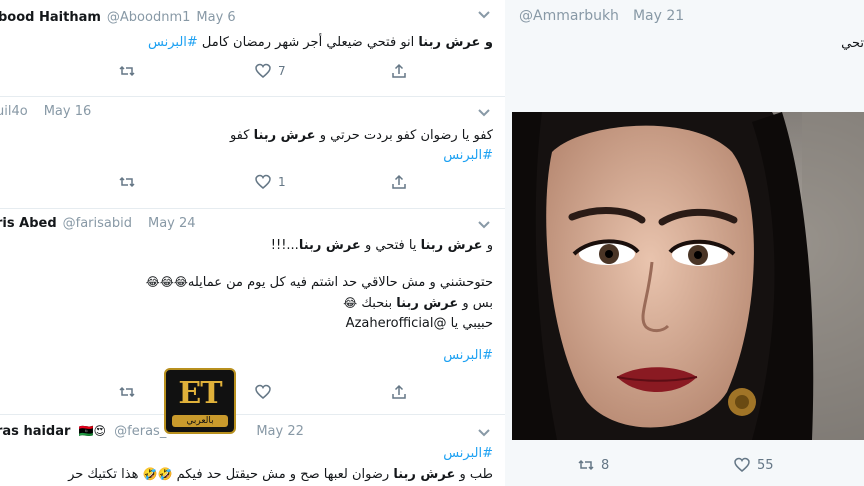 The image size is (864, 486). What do you see at coordinates (350, 303) in the screenshot?
I see `emoji: 😂` at bounding box center [350, 303].